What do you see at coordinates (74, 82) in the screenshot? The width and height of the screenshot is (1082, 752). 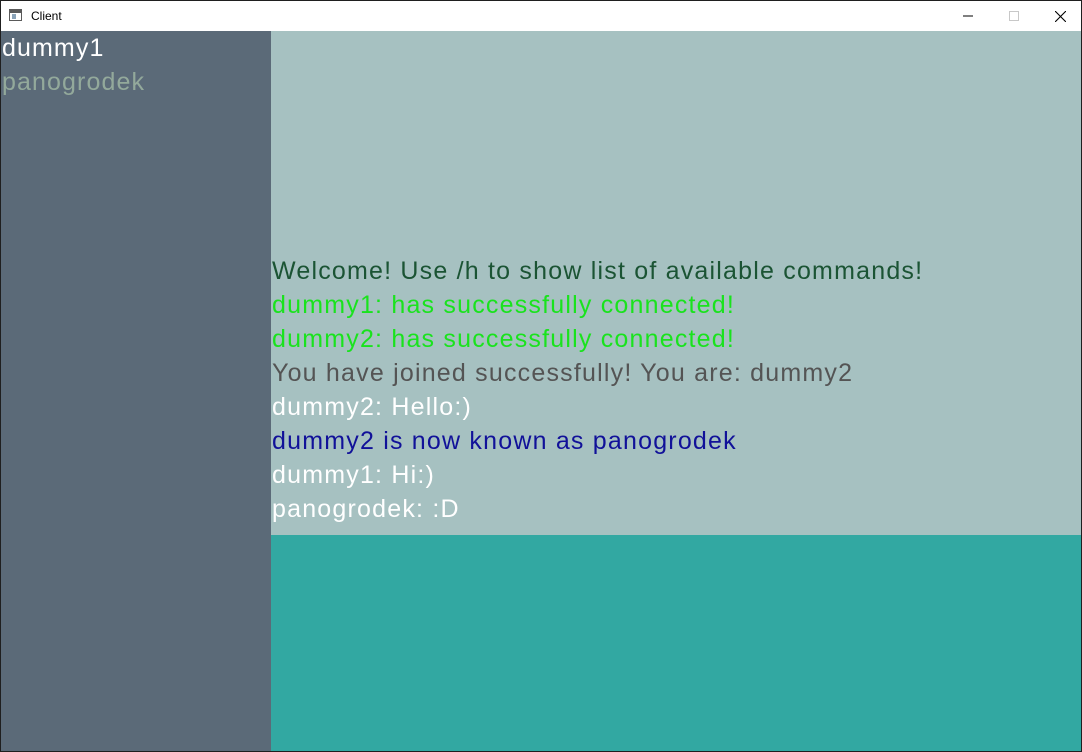 I see `user-item-panogrodek: panogrodek` at bounding box center [74, 82].